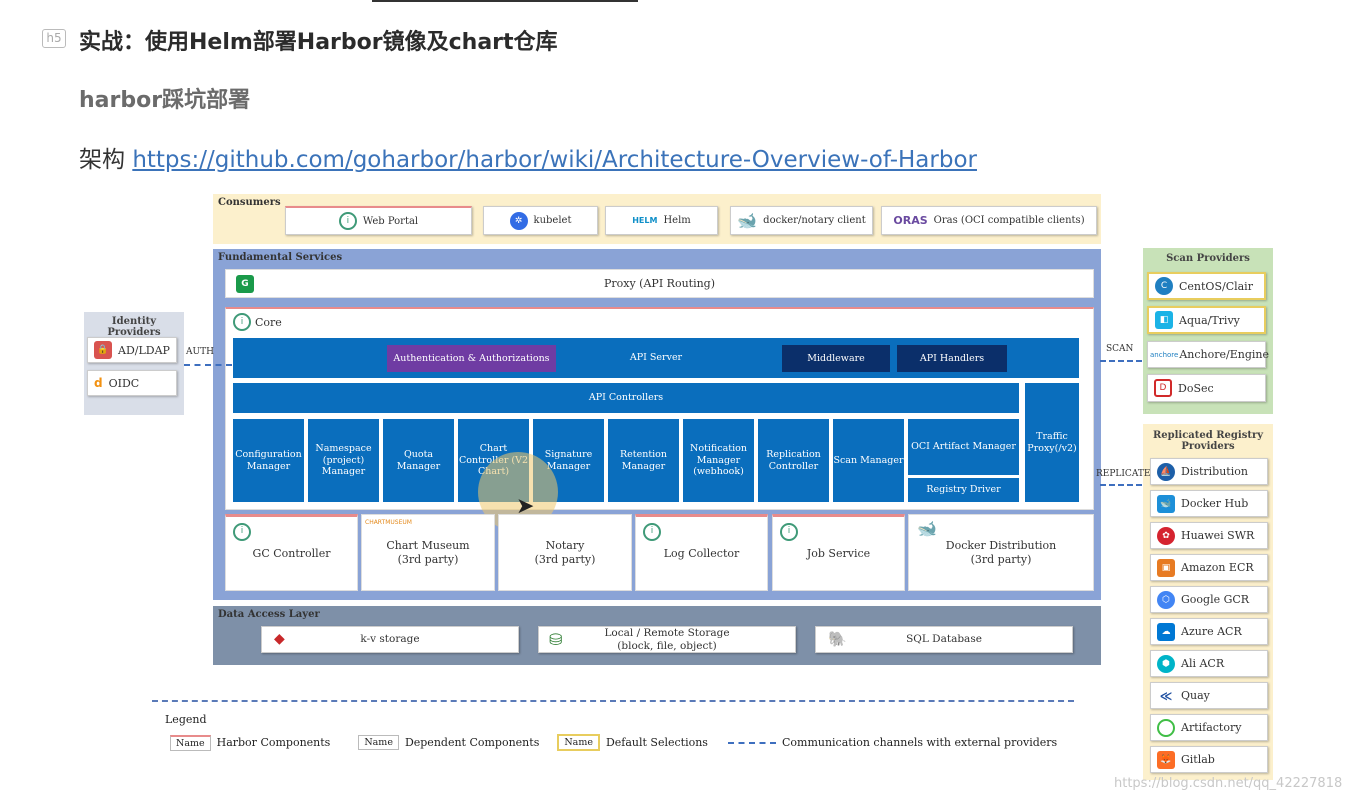  Describe the element at coordinates (1206, 320) in the screenshot. I see `scan-trivy: ◧ Aqua/Trivy` at that location.